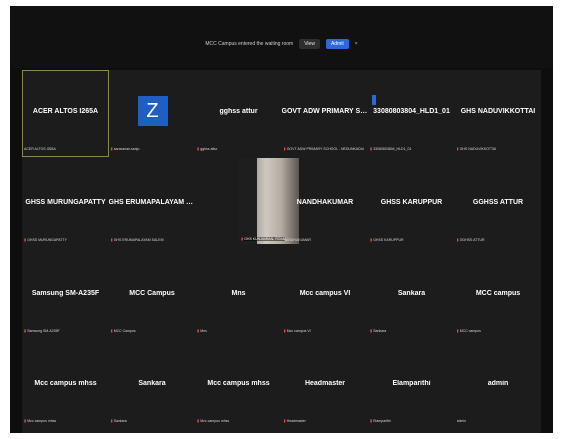 The width and height of the screenshot is (564, 439). I want to click on participant-label-text: Mcc campus VI, so click(298, 330).